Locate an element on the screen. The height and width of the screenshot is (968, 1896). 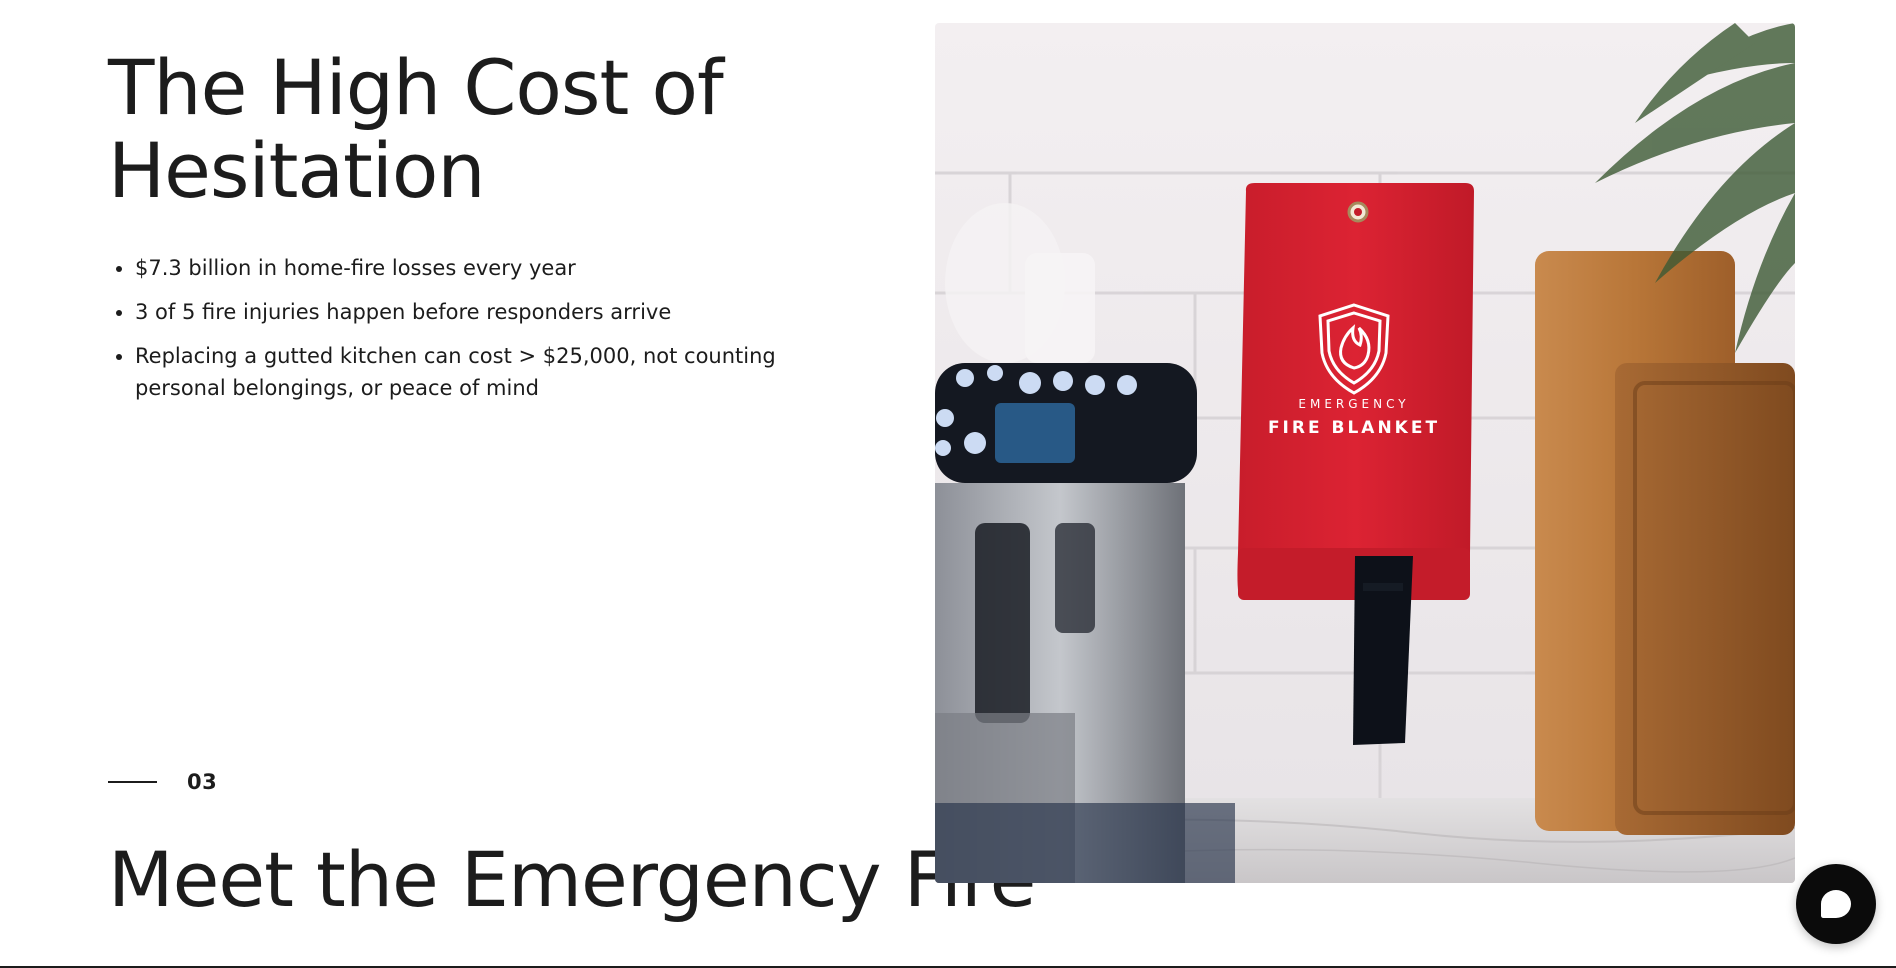
next-section-heading: Meet the Emergency Fire is located at coordinates (572, 879).